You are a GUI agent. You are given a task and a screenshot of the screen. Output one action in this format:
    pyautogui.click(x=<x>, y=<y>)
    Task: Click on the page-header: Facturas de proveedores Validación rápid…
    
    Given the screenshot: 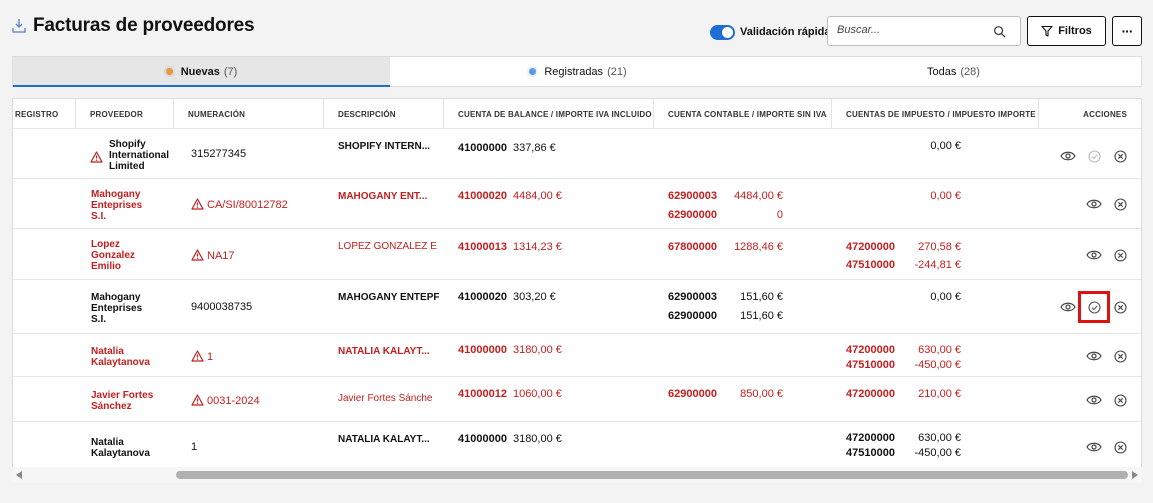 What is the action you would take?
    pyautogui.click(x=576, y=28)
    